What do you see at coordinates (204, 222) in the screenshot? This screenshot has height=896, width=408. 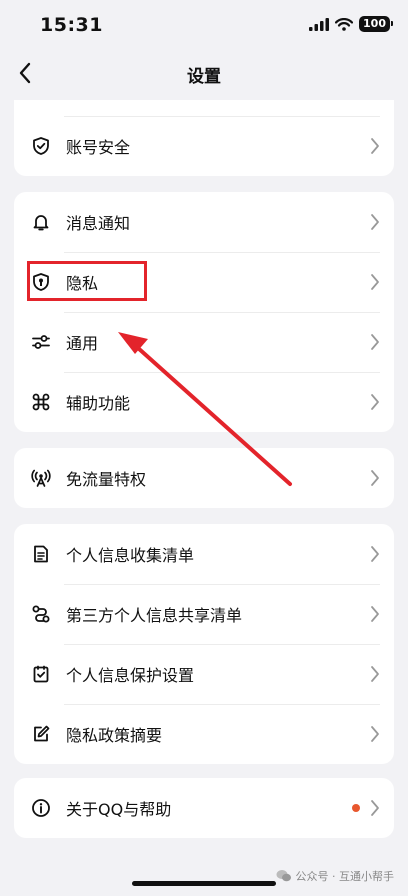 I see `settings-row-notifications: 消息通知` at bounding box center [204, 222].